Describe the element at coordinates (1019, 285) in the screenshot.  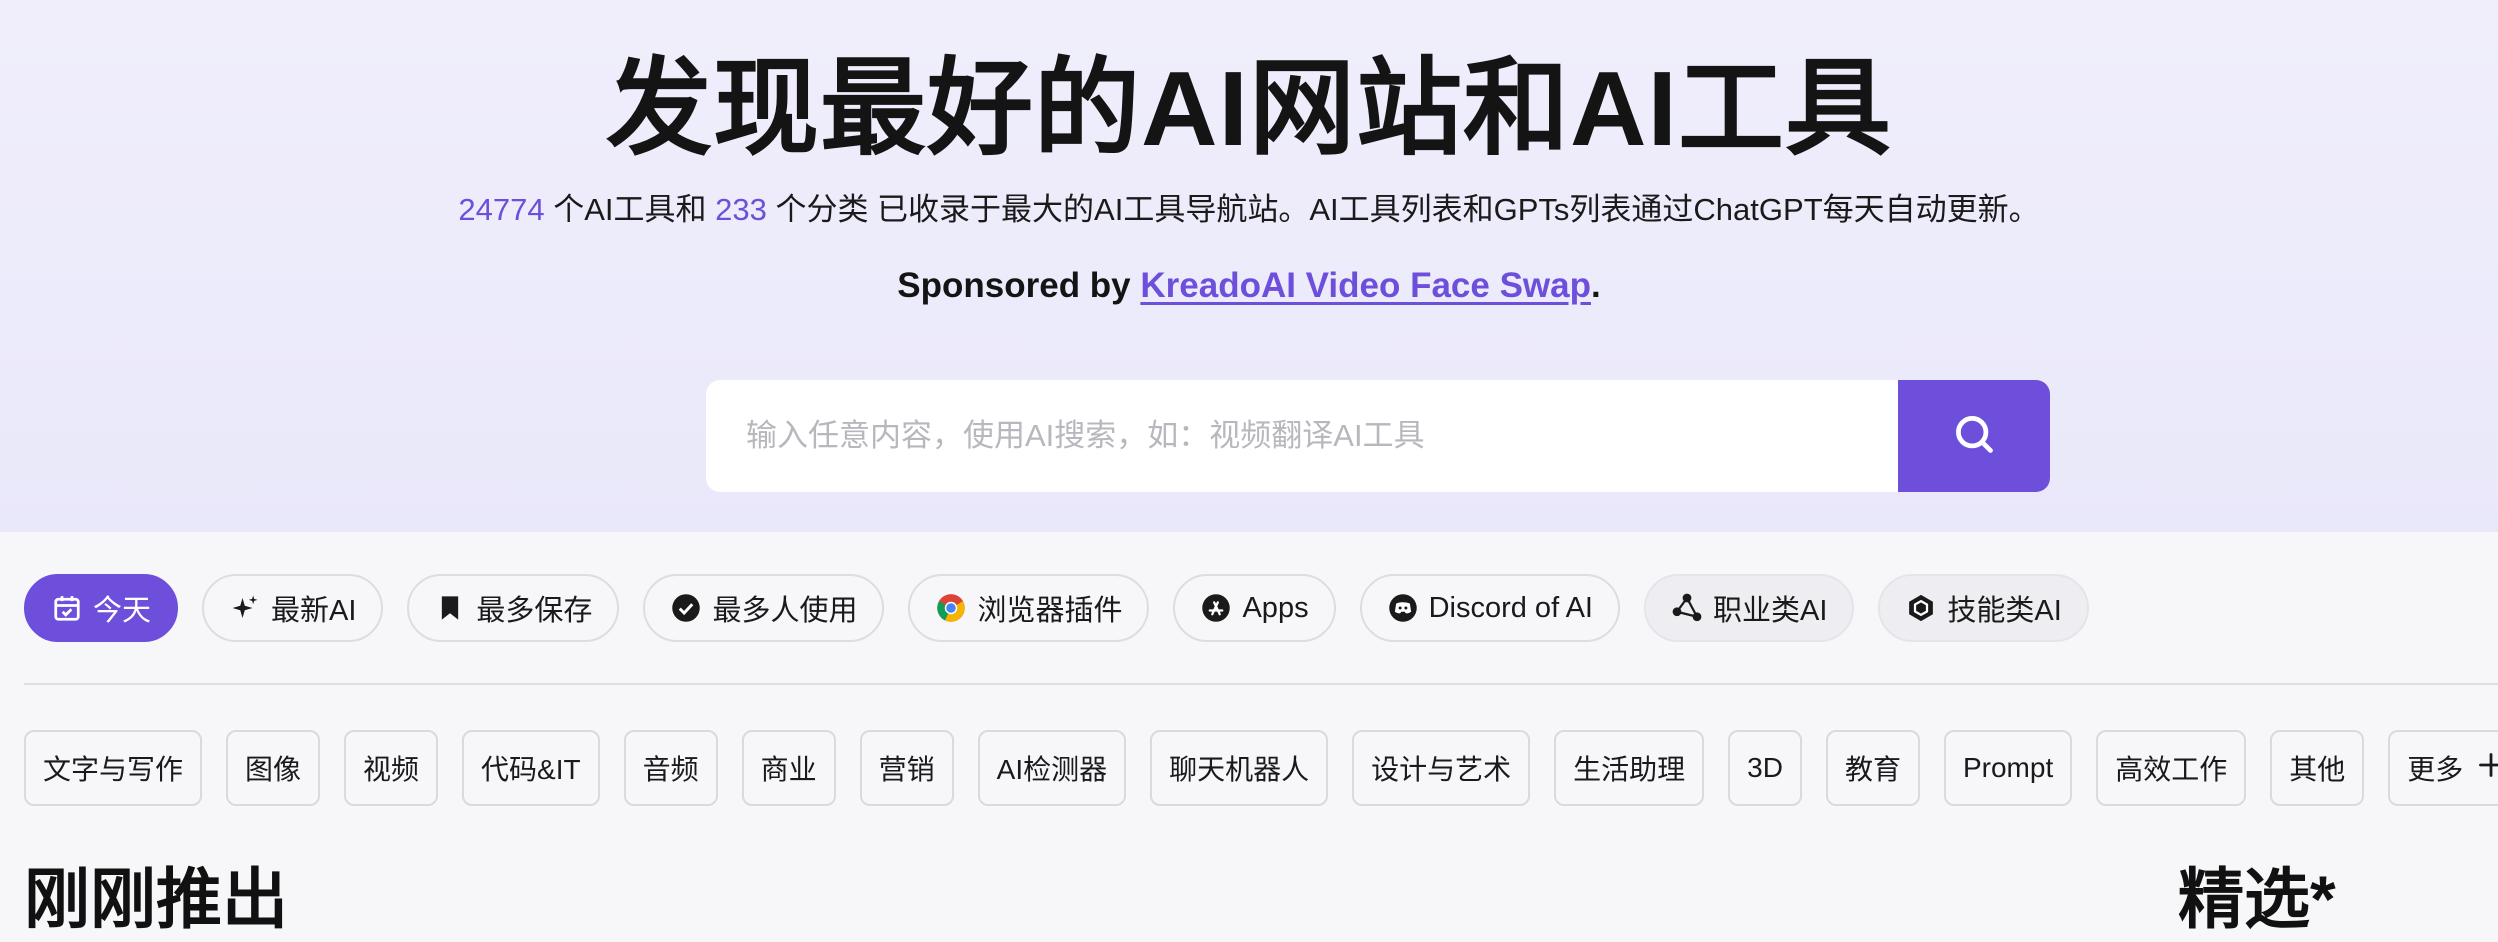
I see `sponsor-prefix: Sponsored by` at that location.